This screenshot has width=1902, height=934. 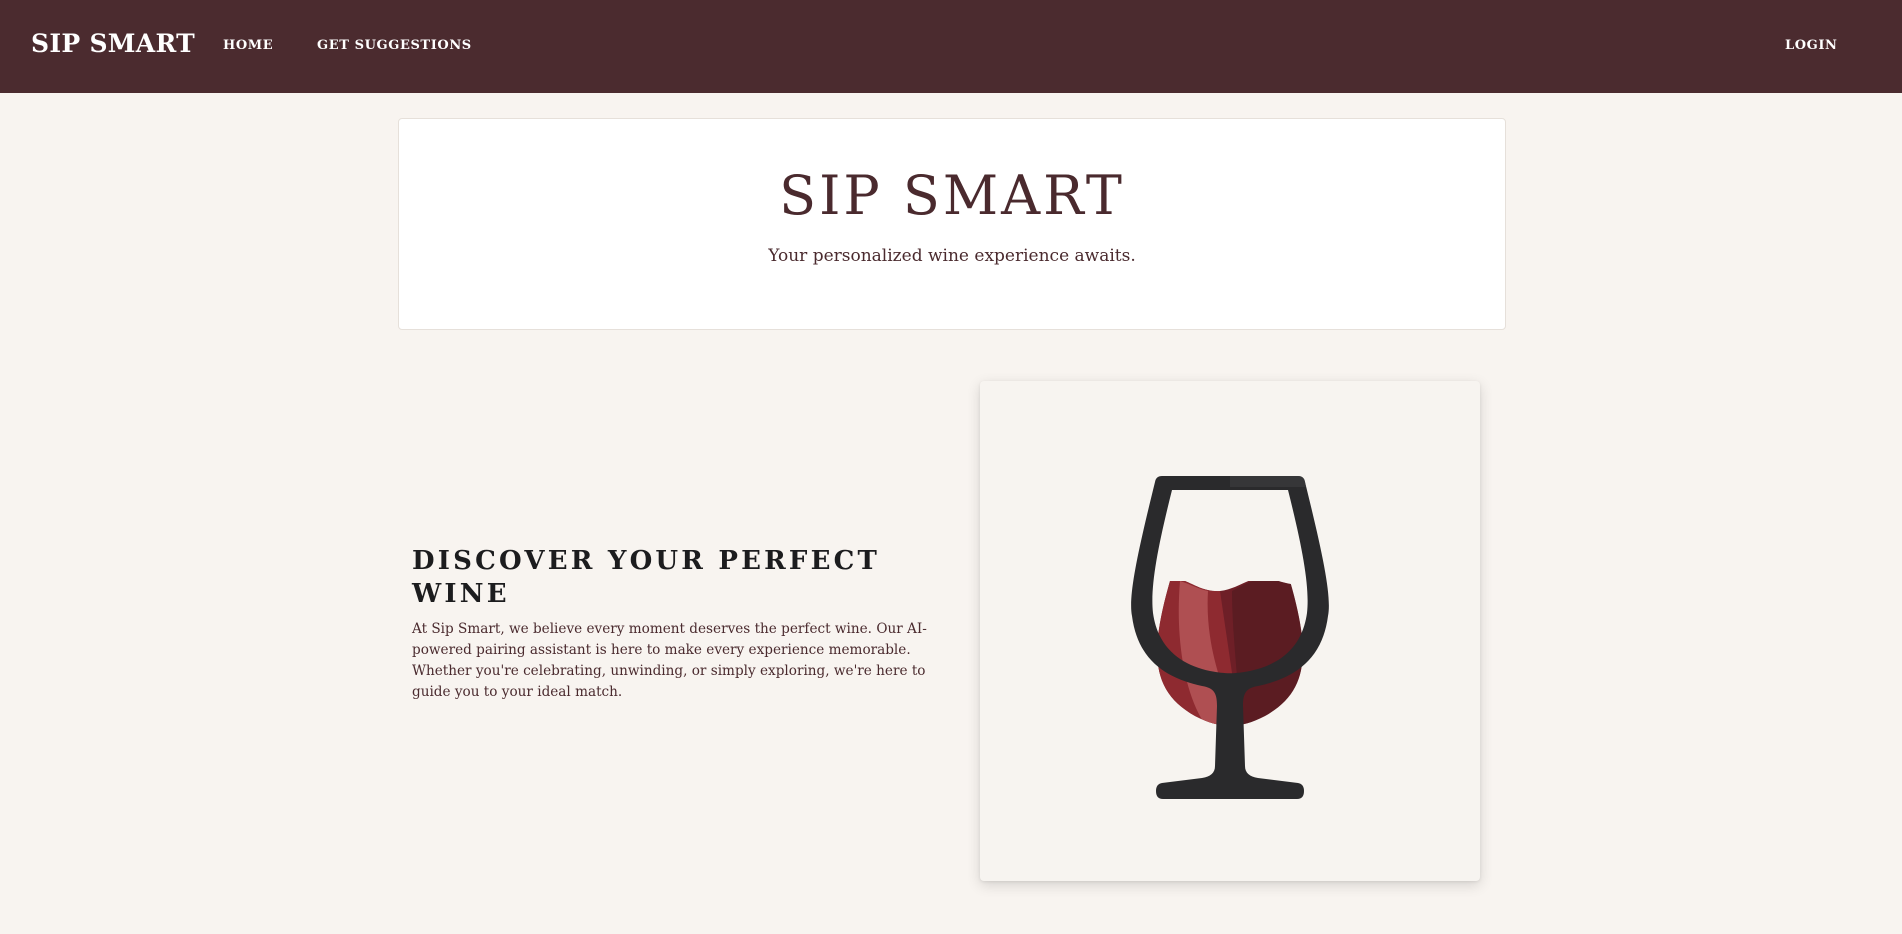 I want to click on nav-get-suggestions-link: GET SUGGESTIONS, so click(x=394, y=45).